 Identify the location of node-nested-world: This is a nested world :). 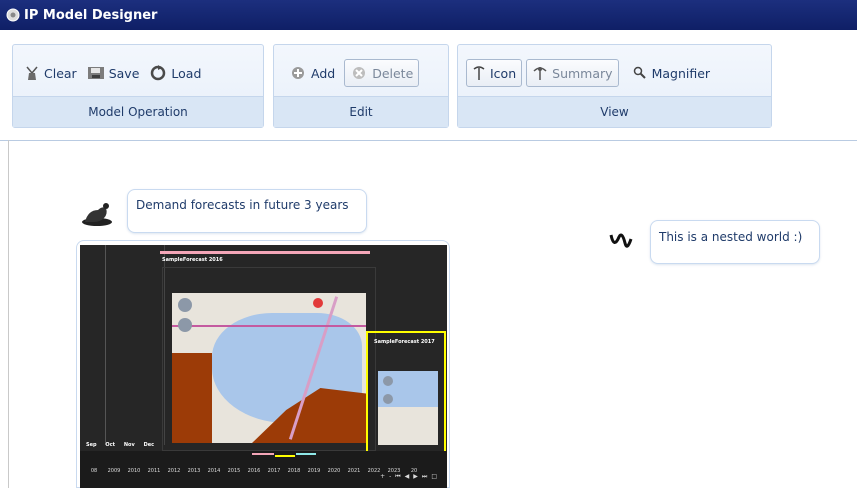
(735, 242).